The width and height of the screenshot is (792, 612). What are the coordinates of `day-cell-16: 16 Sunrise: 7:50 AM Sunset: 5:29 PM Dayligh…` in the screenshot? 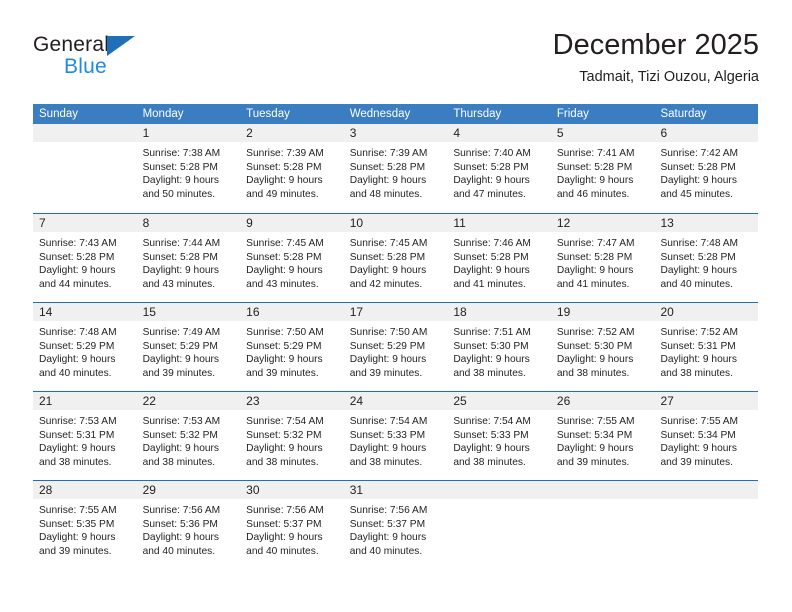 It's located at (292, 347).